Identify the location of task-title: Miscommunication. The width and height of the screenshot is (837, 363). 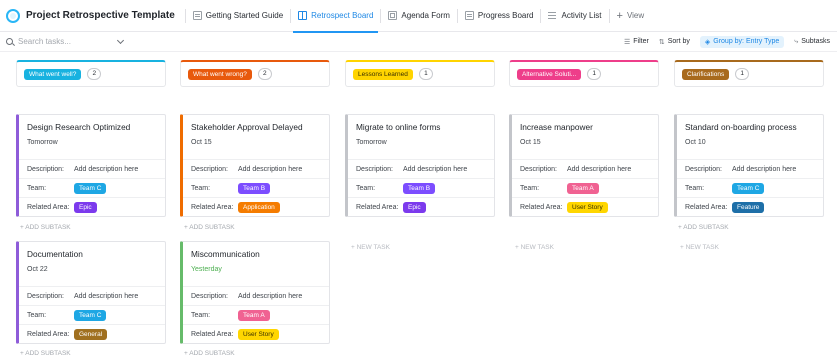
(256, 253).